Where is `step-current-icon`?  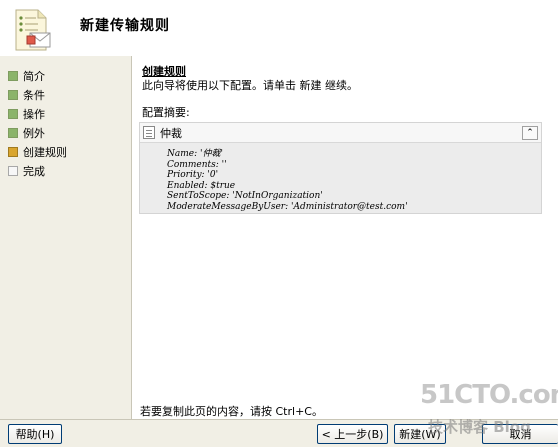 step-current-icon is located at coordinates (13, 151).